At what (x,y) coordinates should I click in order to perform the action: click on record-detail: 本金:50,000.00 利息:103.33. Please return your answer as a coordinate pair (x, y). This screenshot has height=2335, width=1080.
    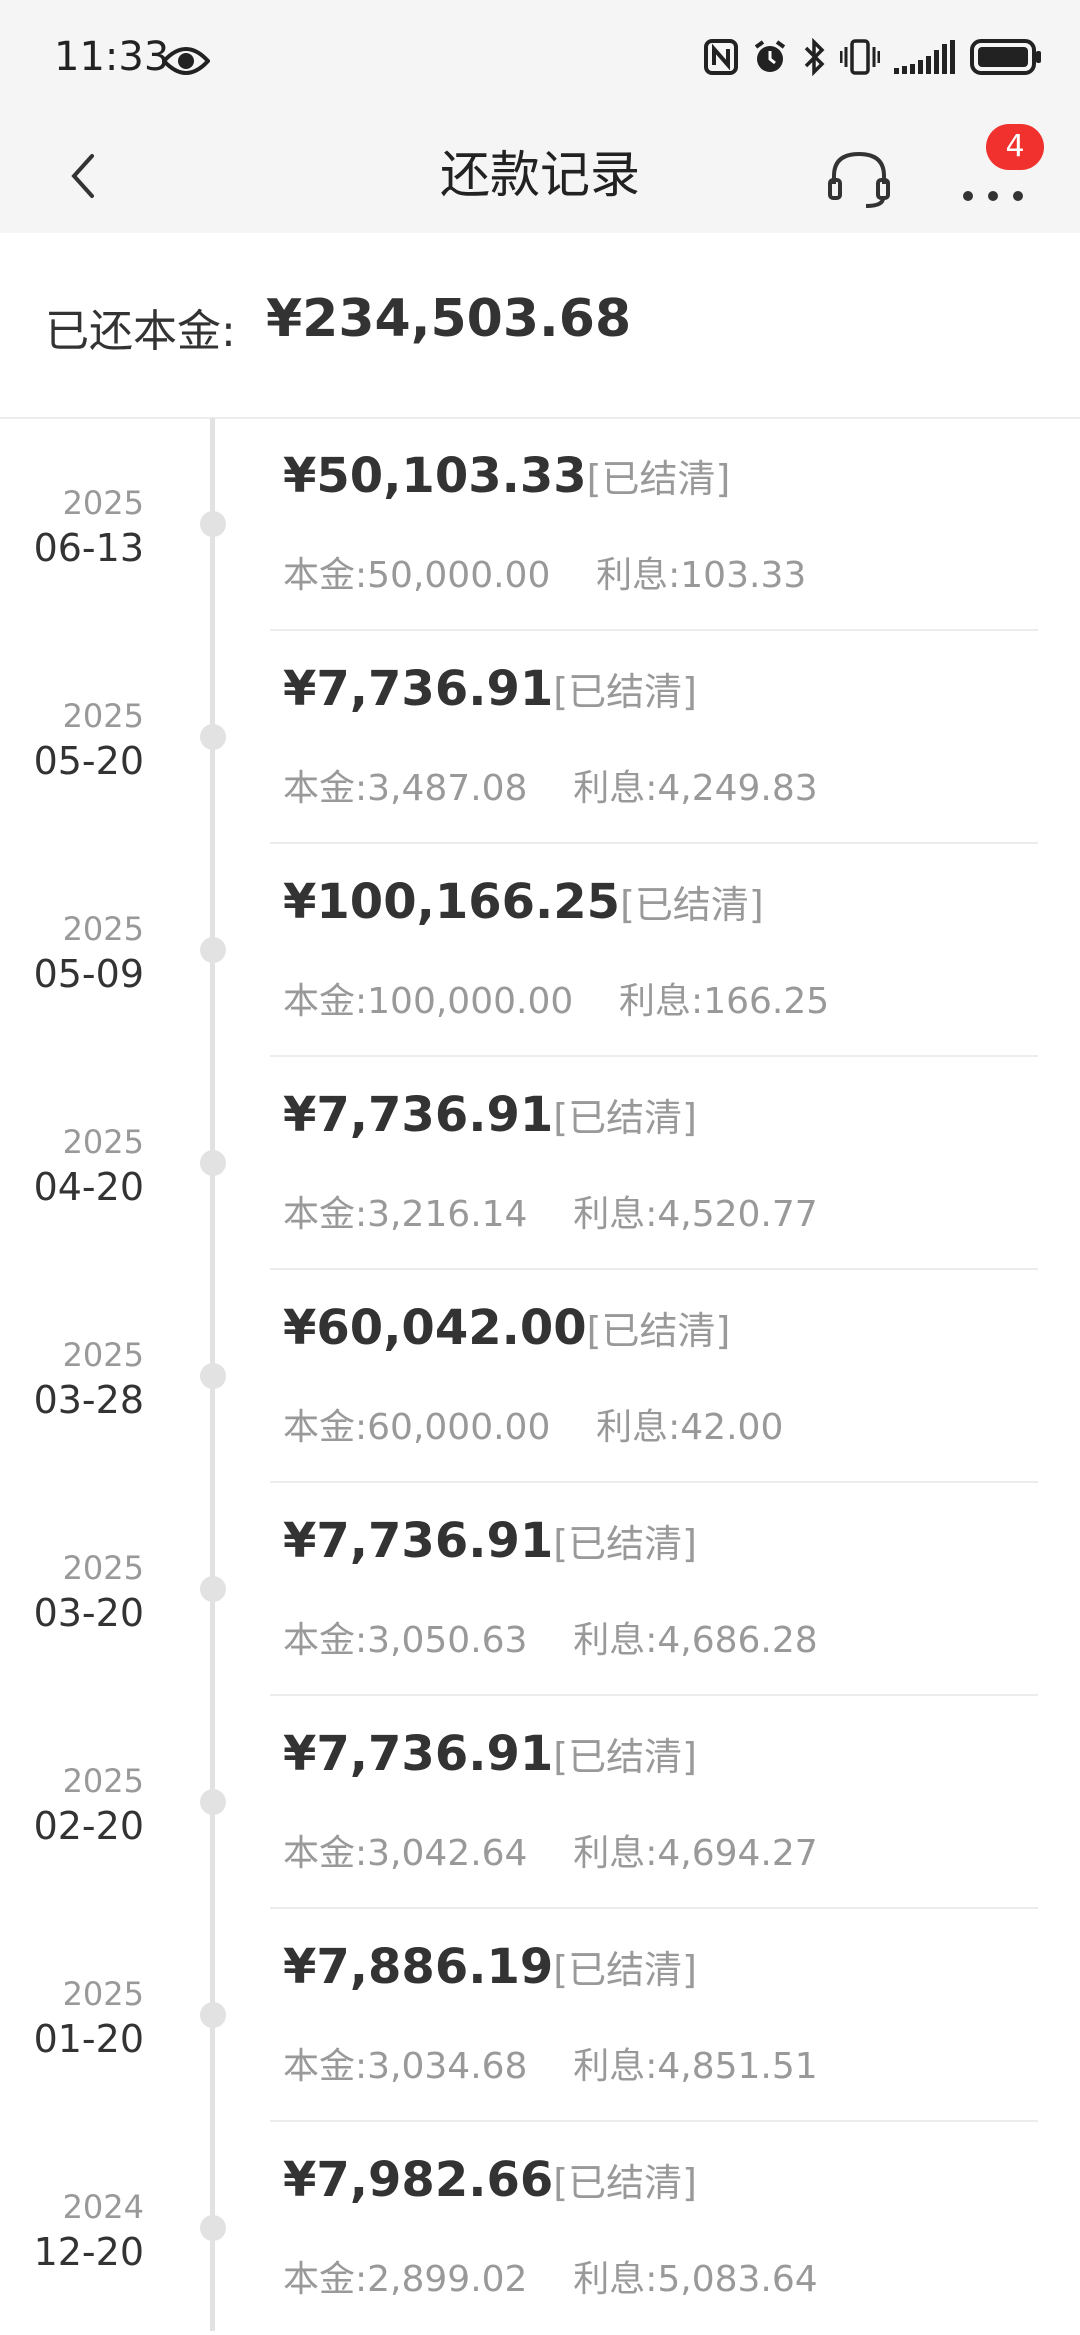
    Looking at the image, I should click on (544, 572).